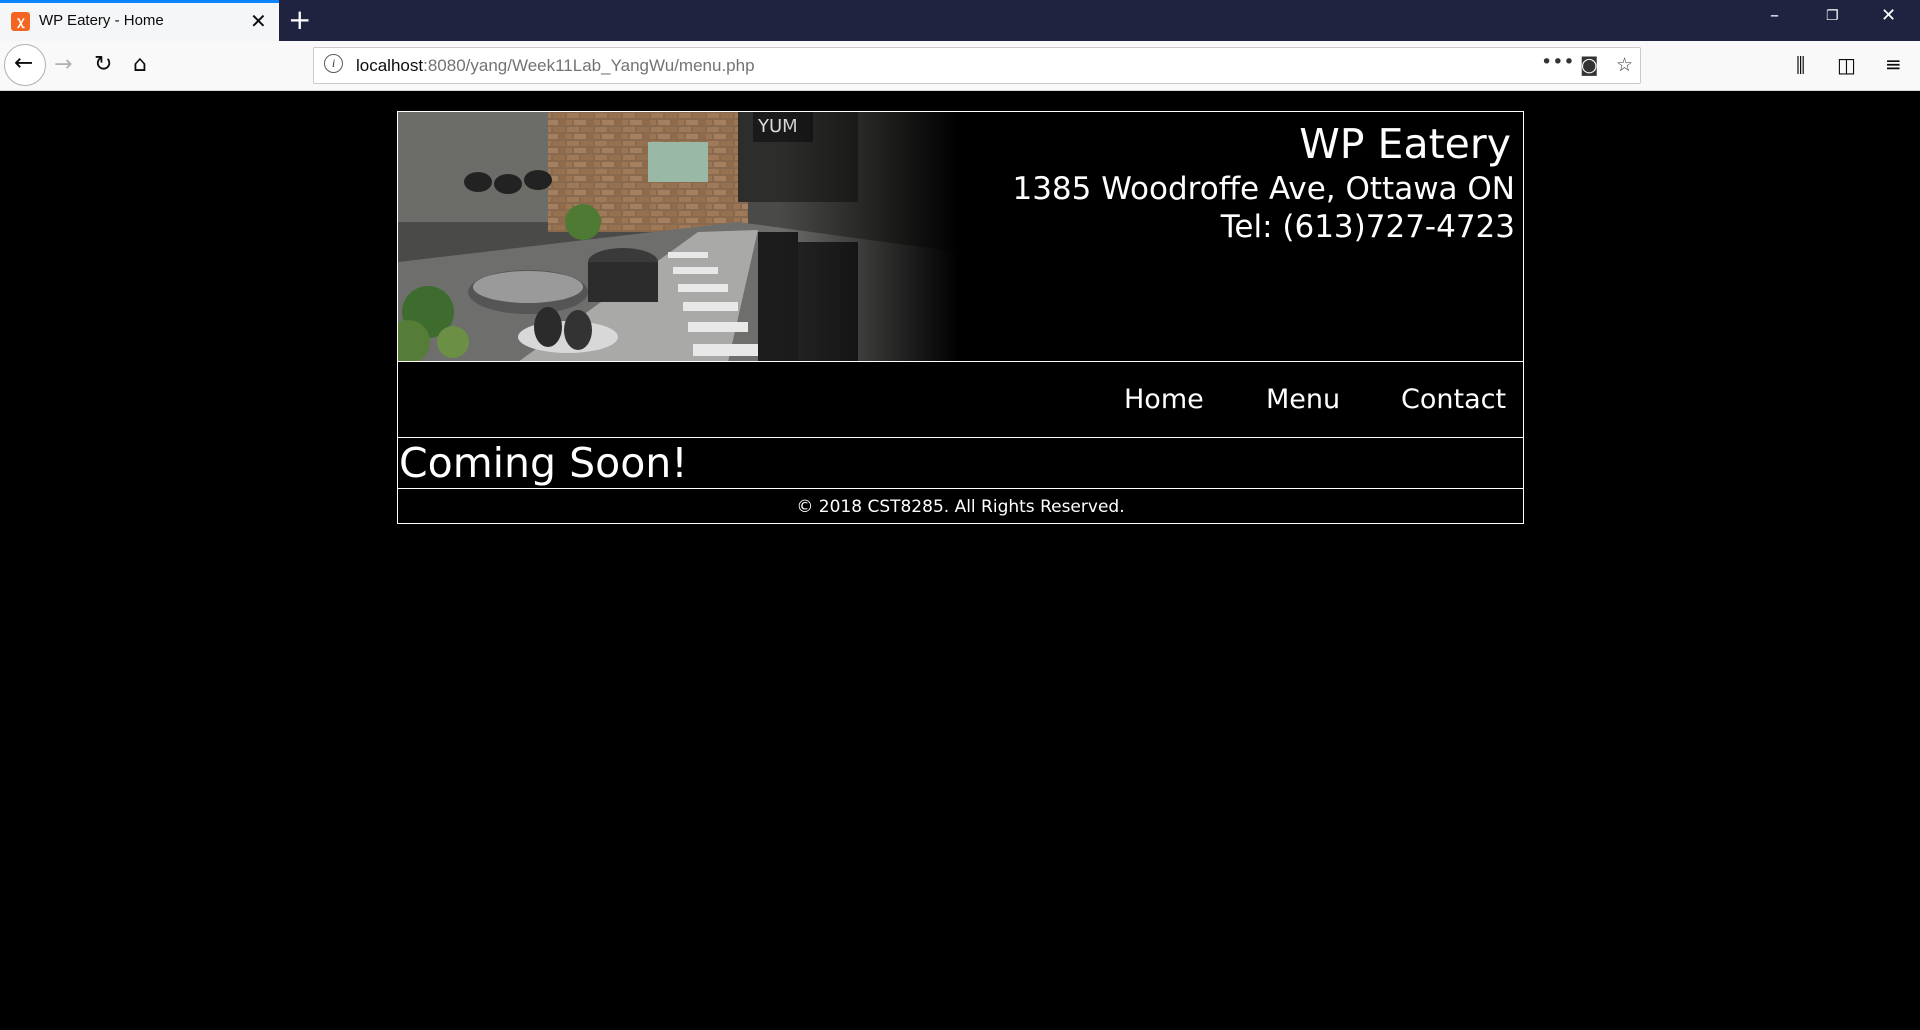 The width and height of the screenshot is (1920, 1030). I want to click on restaurant-name: WP Eatery, so click(1405, 144).